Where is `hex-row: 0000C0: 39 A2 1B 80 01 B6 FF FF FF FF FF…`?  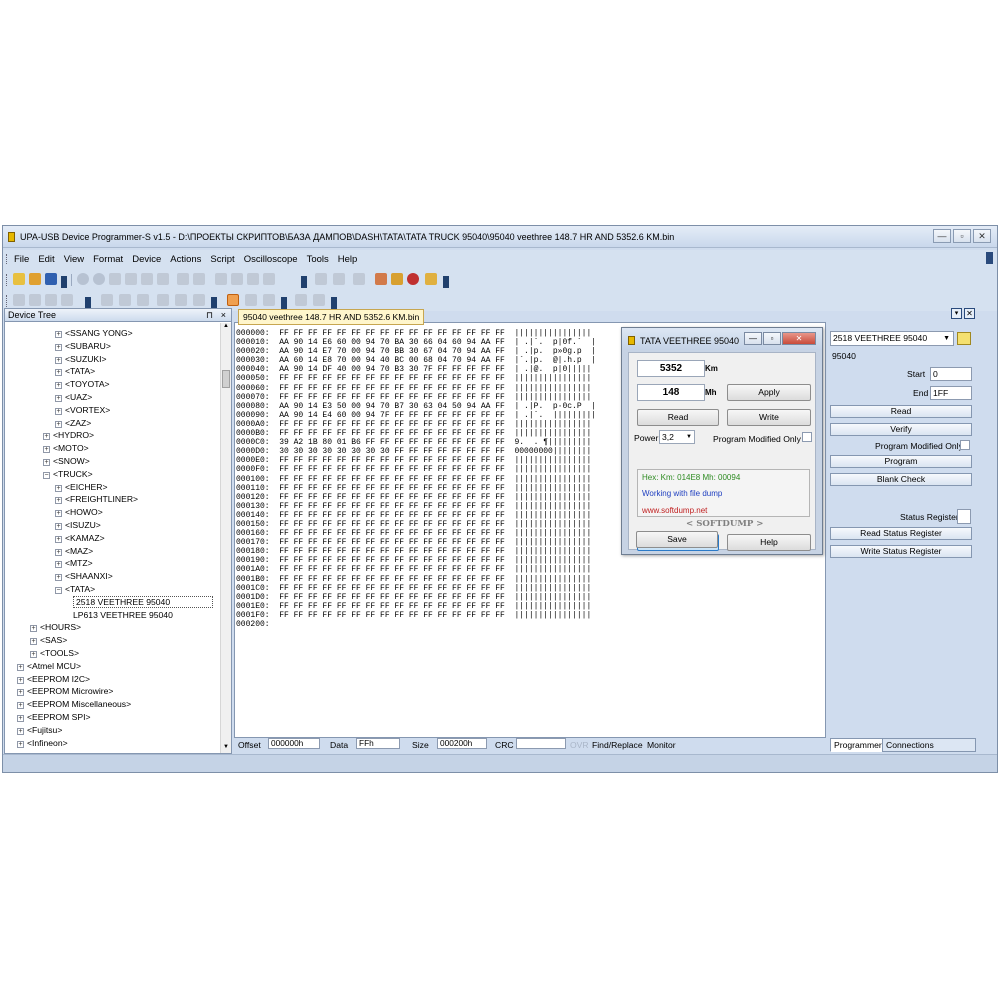 hex-row: 0000C0: 39 A2 1B 80 01 B6 FF FF FF FF FF… is located at coordinates (416, 442).